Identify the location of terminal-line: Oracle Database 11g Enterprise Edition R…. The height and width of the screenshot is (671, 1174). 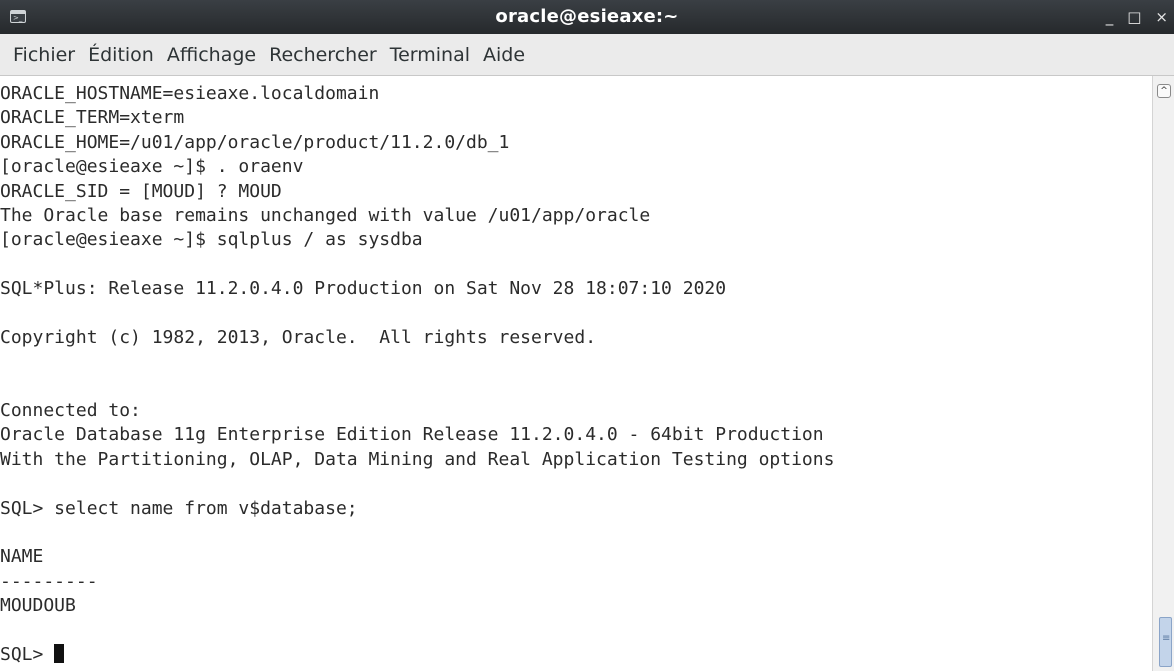
(412, 435).